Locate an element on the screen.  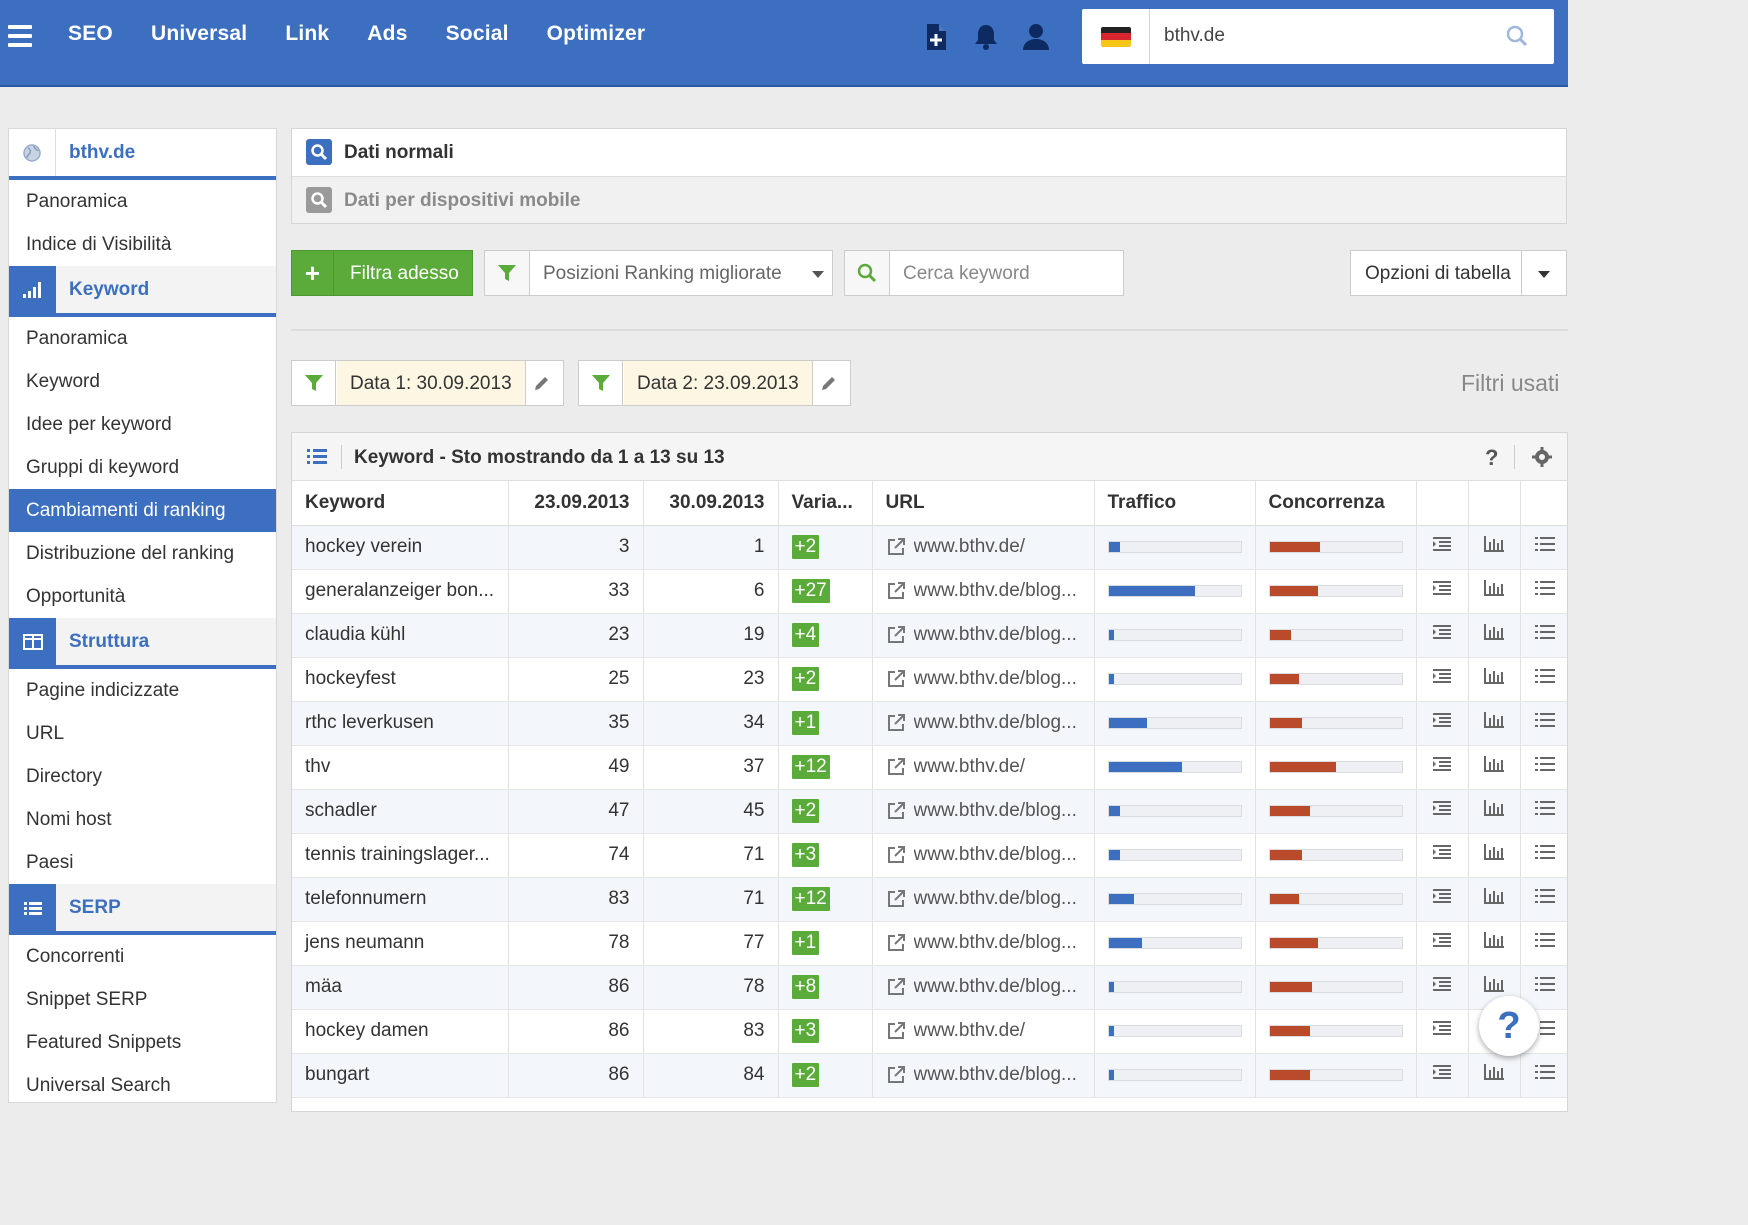
sidebar-item-keyword-ideas: Idee per keyword is located at coordinates (142, 424).